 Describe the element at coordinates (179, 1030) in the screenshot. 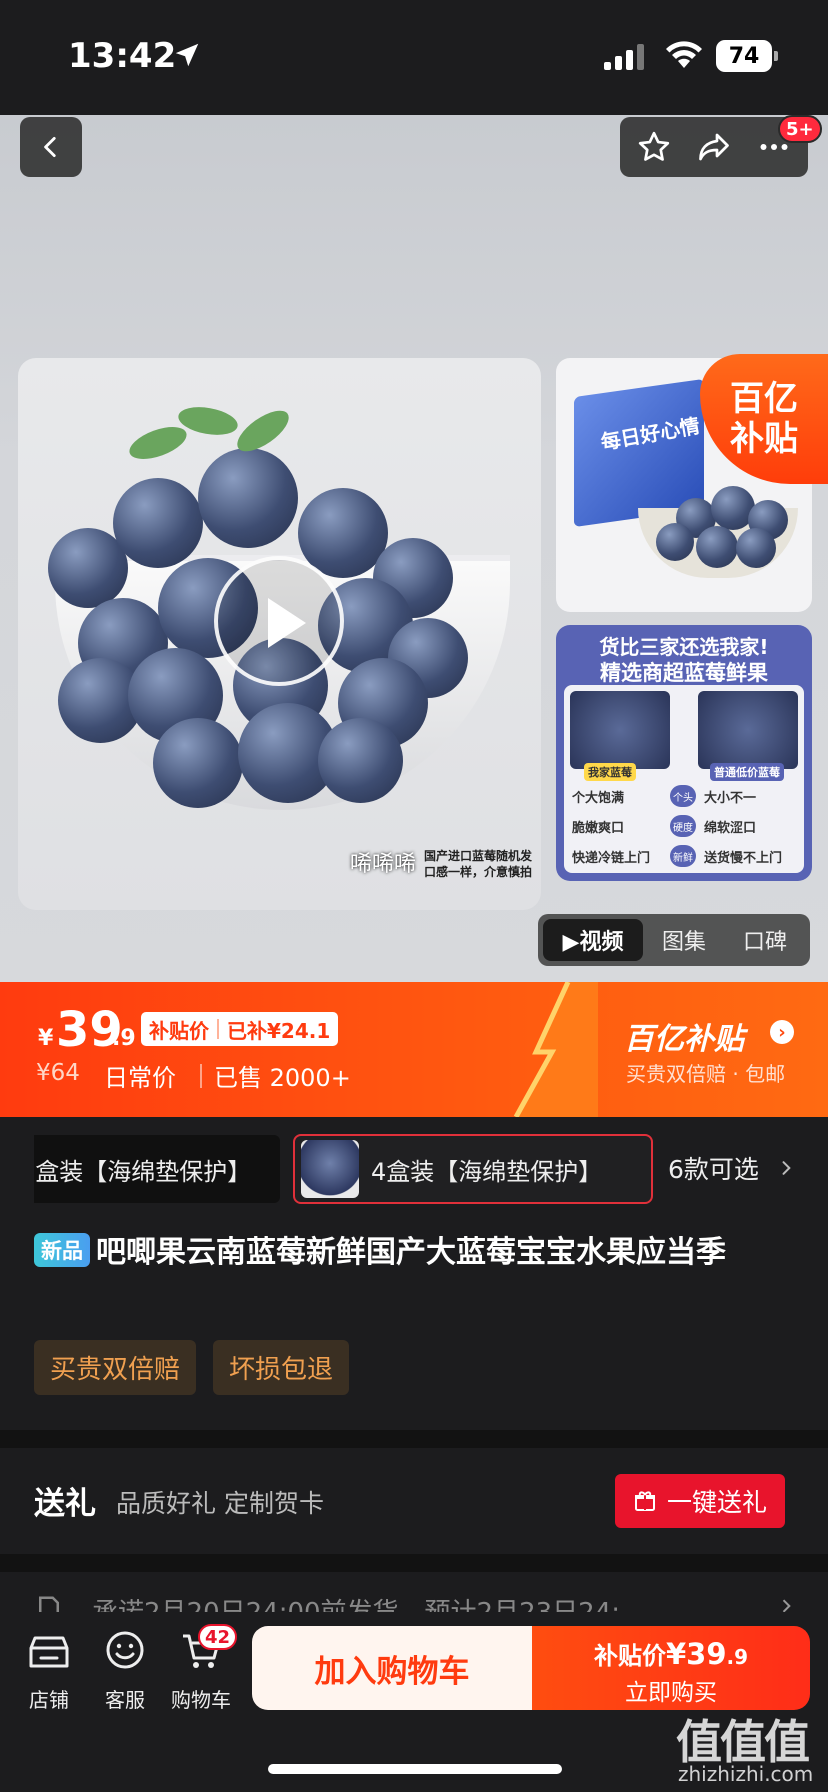

I see `subsidy-label: 补贴价` at that location.